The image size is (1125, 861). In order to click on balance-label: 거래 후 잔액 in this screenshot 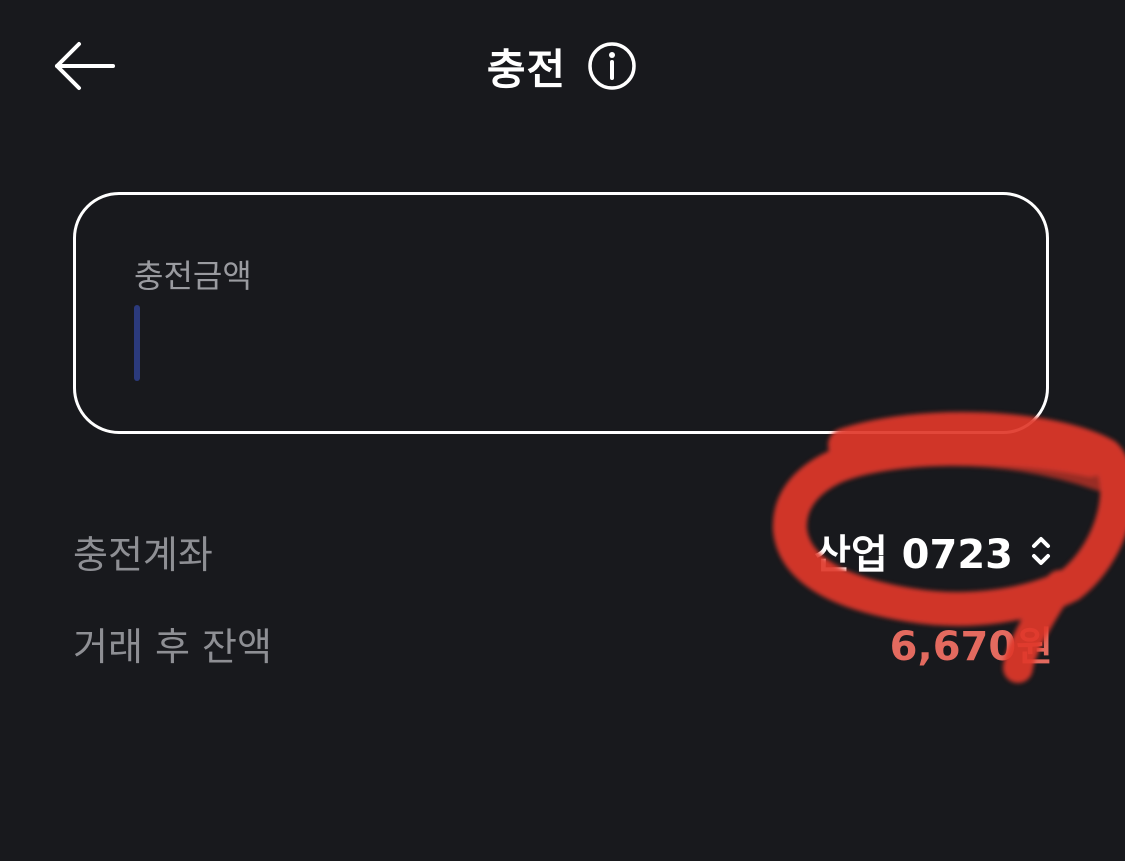, I will do `click(172, 646)`.